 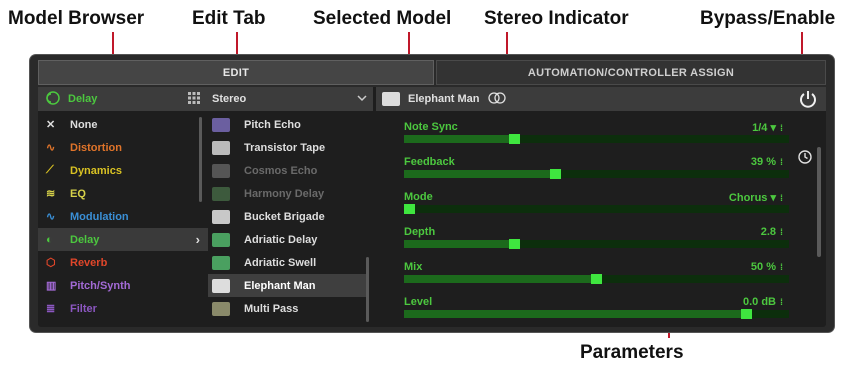 I want to click on grid-view-icon, so click(x=194, y=99).